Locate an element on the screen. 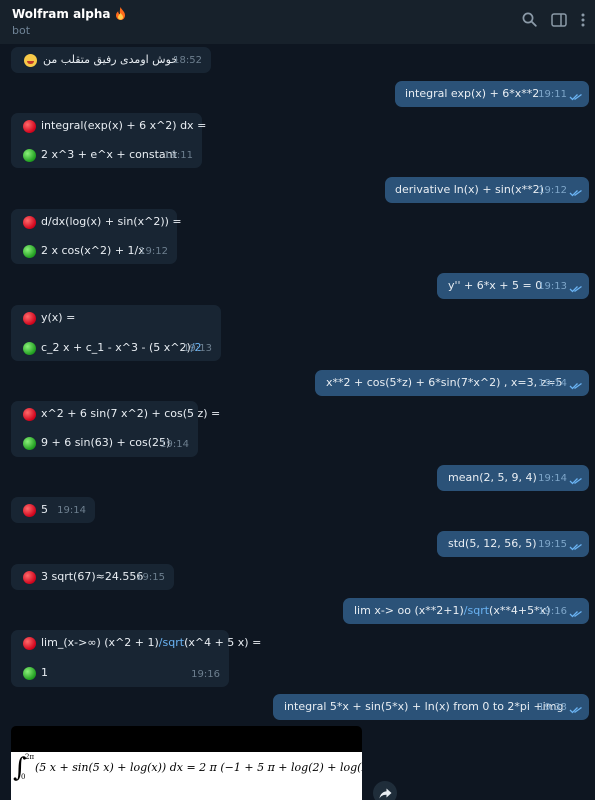 The height and width of the screenshot is (800, 595). bot-name: Wolfram alpha is located at coordinates (61, 14).